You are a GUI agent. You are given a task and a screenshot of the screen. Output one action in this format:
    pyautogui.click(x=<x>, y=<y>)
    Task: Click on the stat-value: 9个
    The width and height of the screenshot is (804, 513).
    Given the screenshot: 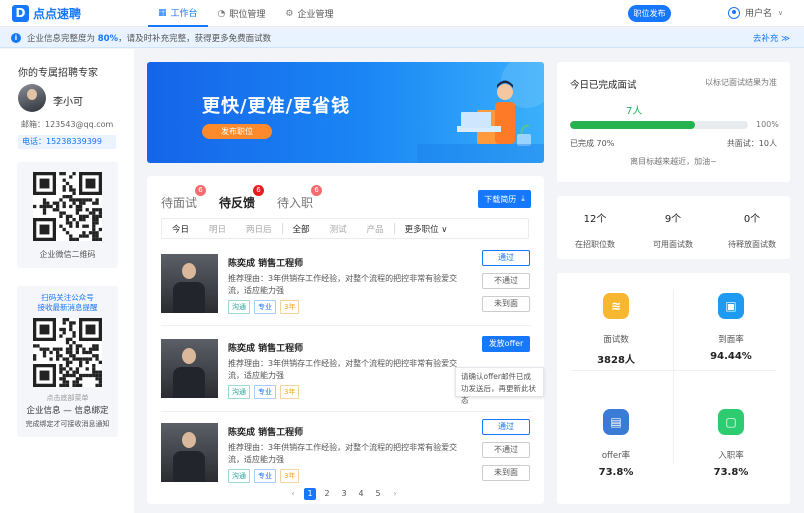 What is the action you would take?
    pyautogui.click(x=673, y=219)
    